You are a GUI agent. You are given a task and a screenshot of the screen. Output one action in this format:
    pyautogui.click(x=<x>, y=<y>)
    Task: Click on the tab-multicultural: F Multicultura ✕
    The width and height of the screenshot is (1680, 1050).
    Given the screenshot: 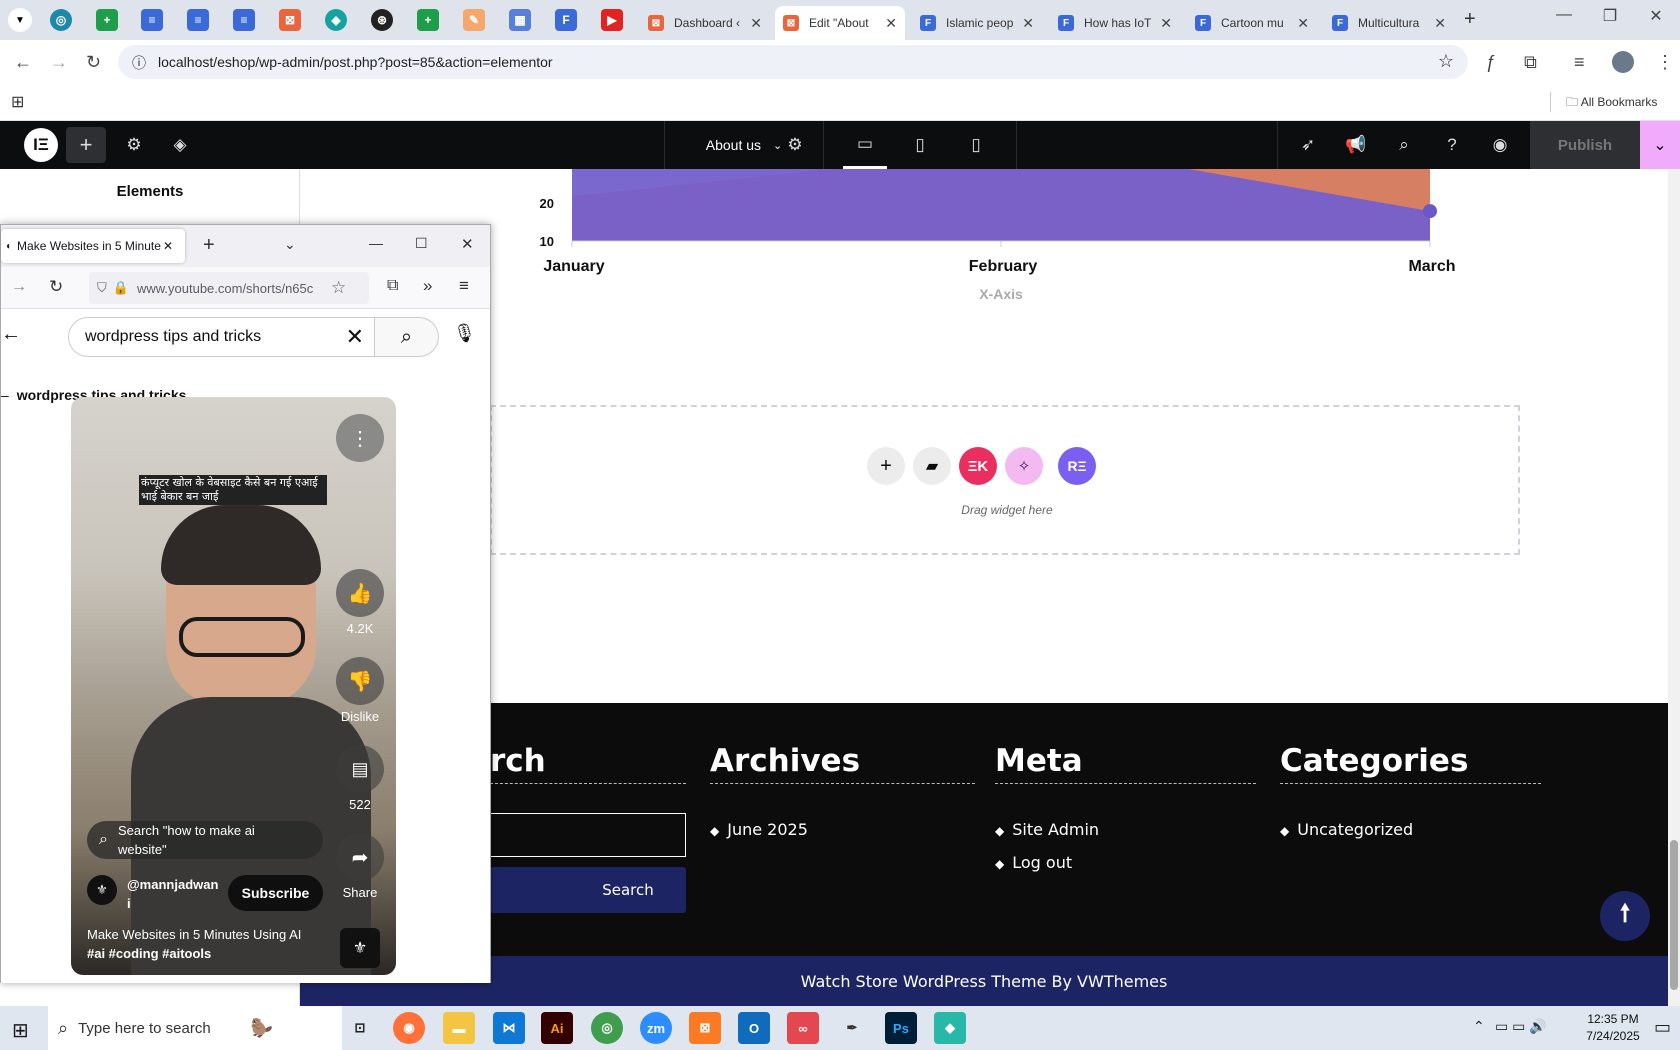 What is the action you would take?
    pyautogui.click(x=1389, y=23)
    